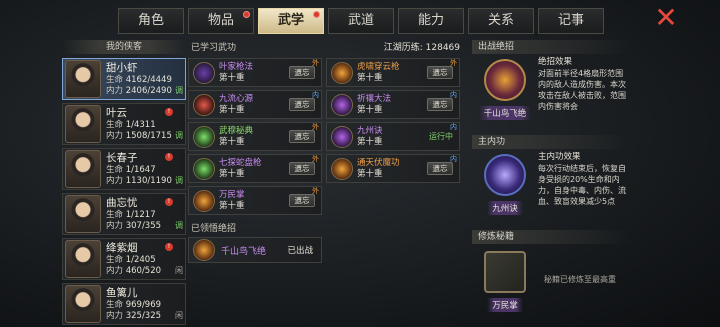  I want to click on skill-card: 叶家枪法 第十重 遗忘 外, so click(255, 72).